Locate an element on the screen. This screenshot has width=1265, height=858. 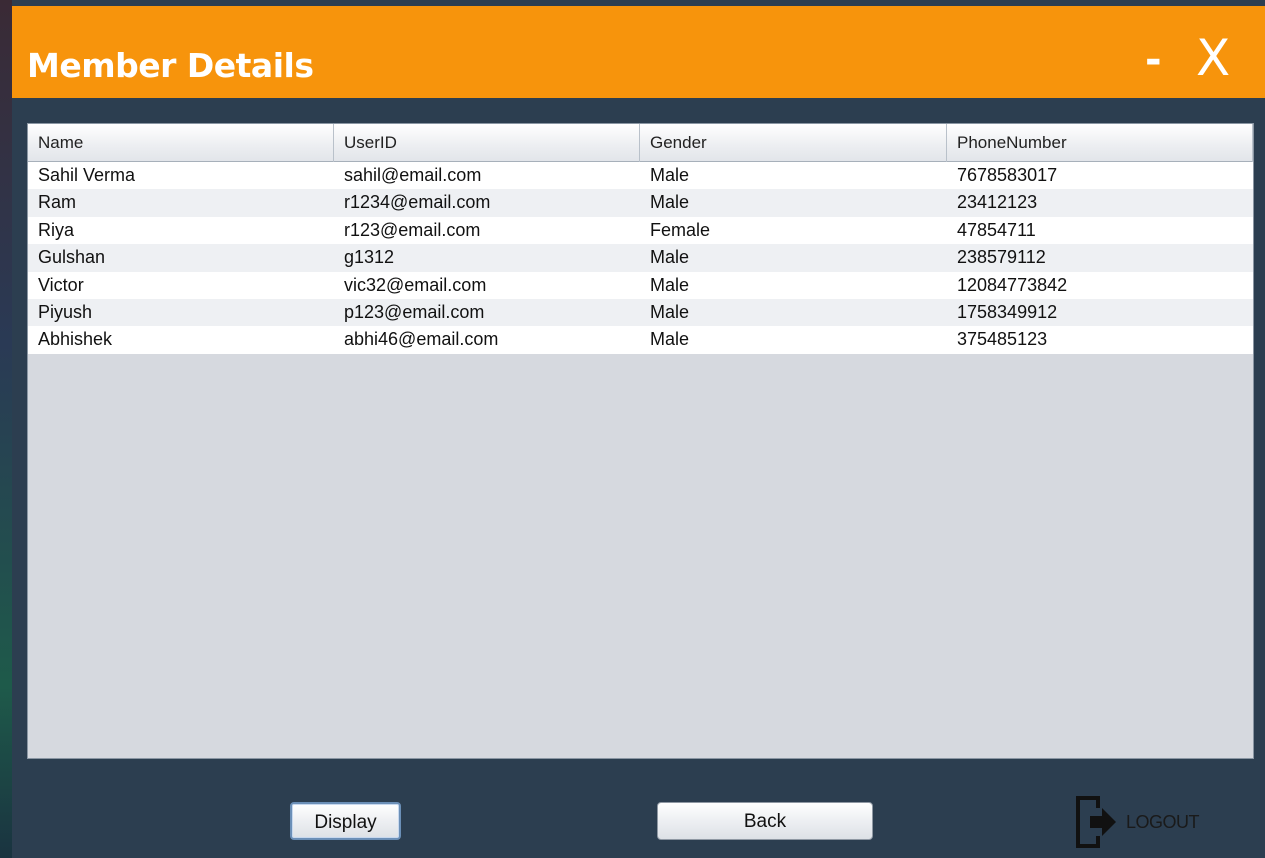
cell-userid: abhi46@email.com is located at coordinates (421, 339).